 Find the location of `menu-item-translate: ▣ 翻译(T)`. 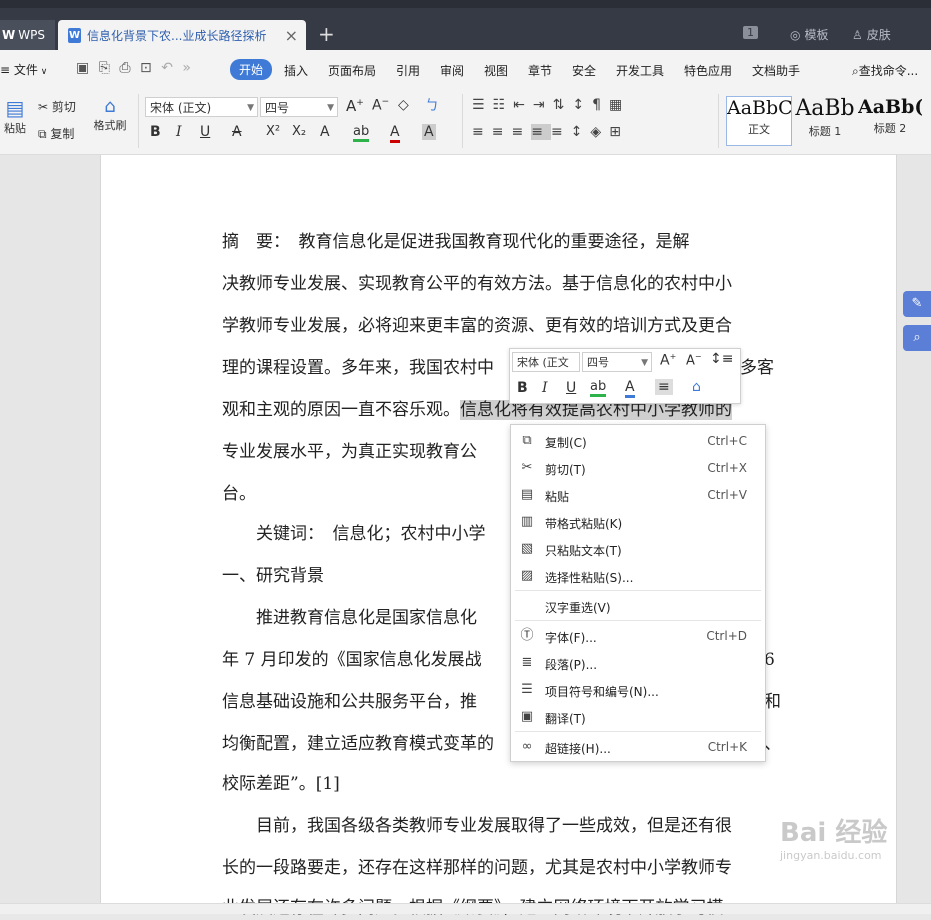

menu-item-translate: ▣ 翻译(T) is located at coordinates (638, 716).